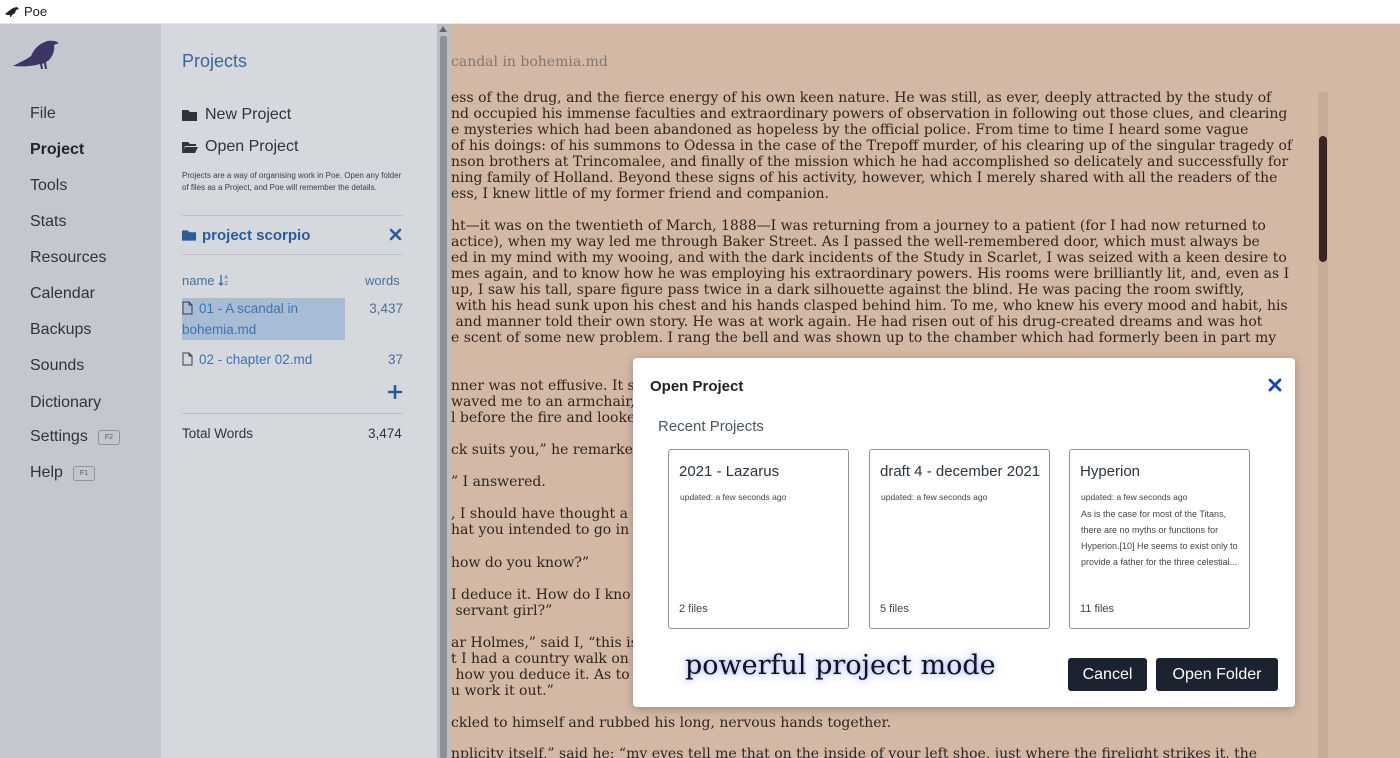  I want to click on nav-help-label: Help, so click(46, 472).